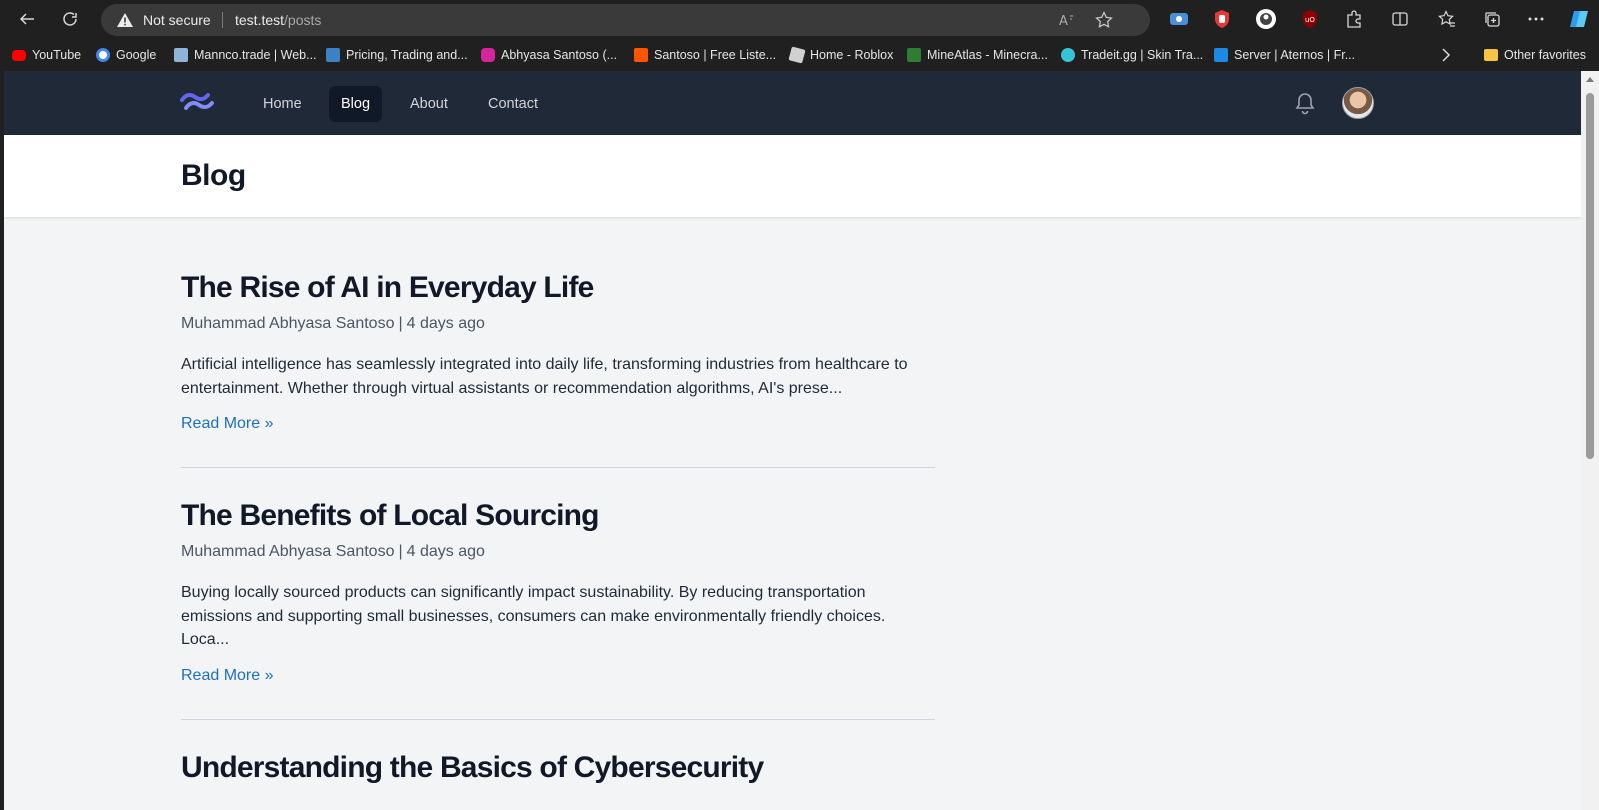  What do you see at coordinates (1305, 105) in the screenshot?
I see `notification-bell-icon` at bounding box center [1305, 105].